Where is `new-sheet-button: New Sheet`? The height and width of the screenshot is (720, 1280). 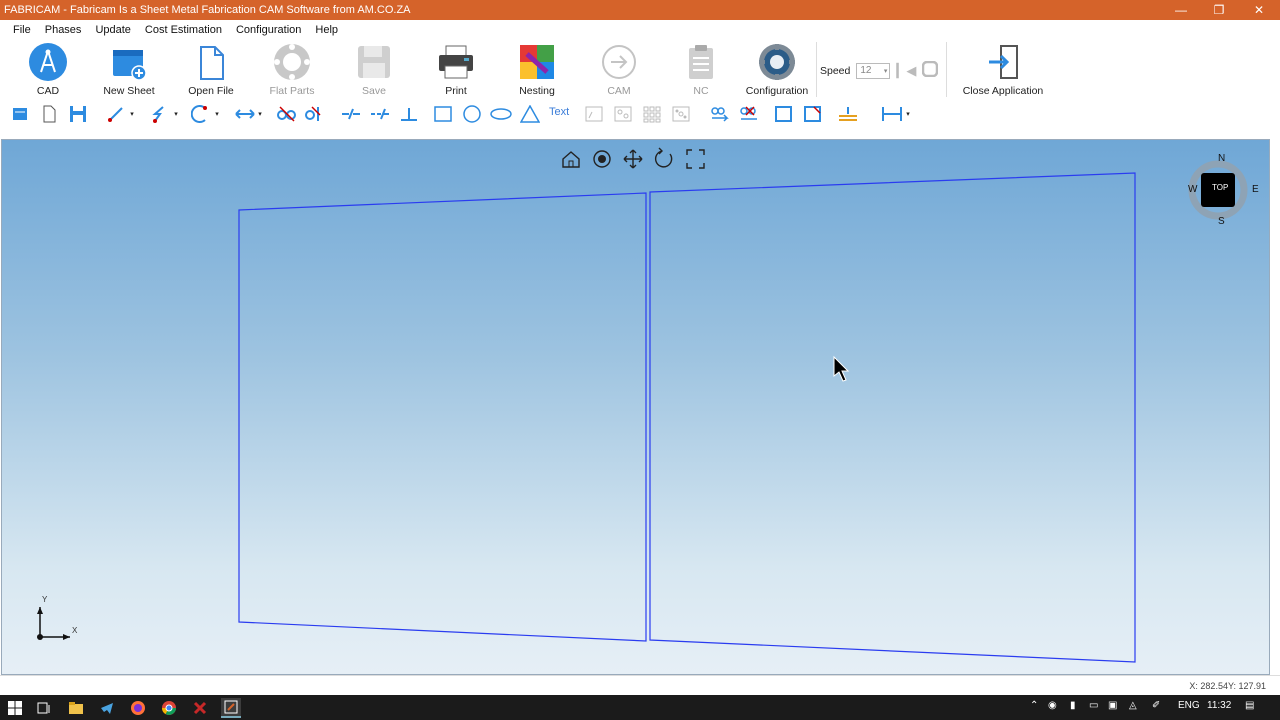
new-sheet-button: New Sheet is located at coordinates (129, 70).